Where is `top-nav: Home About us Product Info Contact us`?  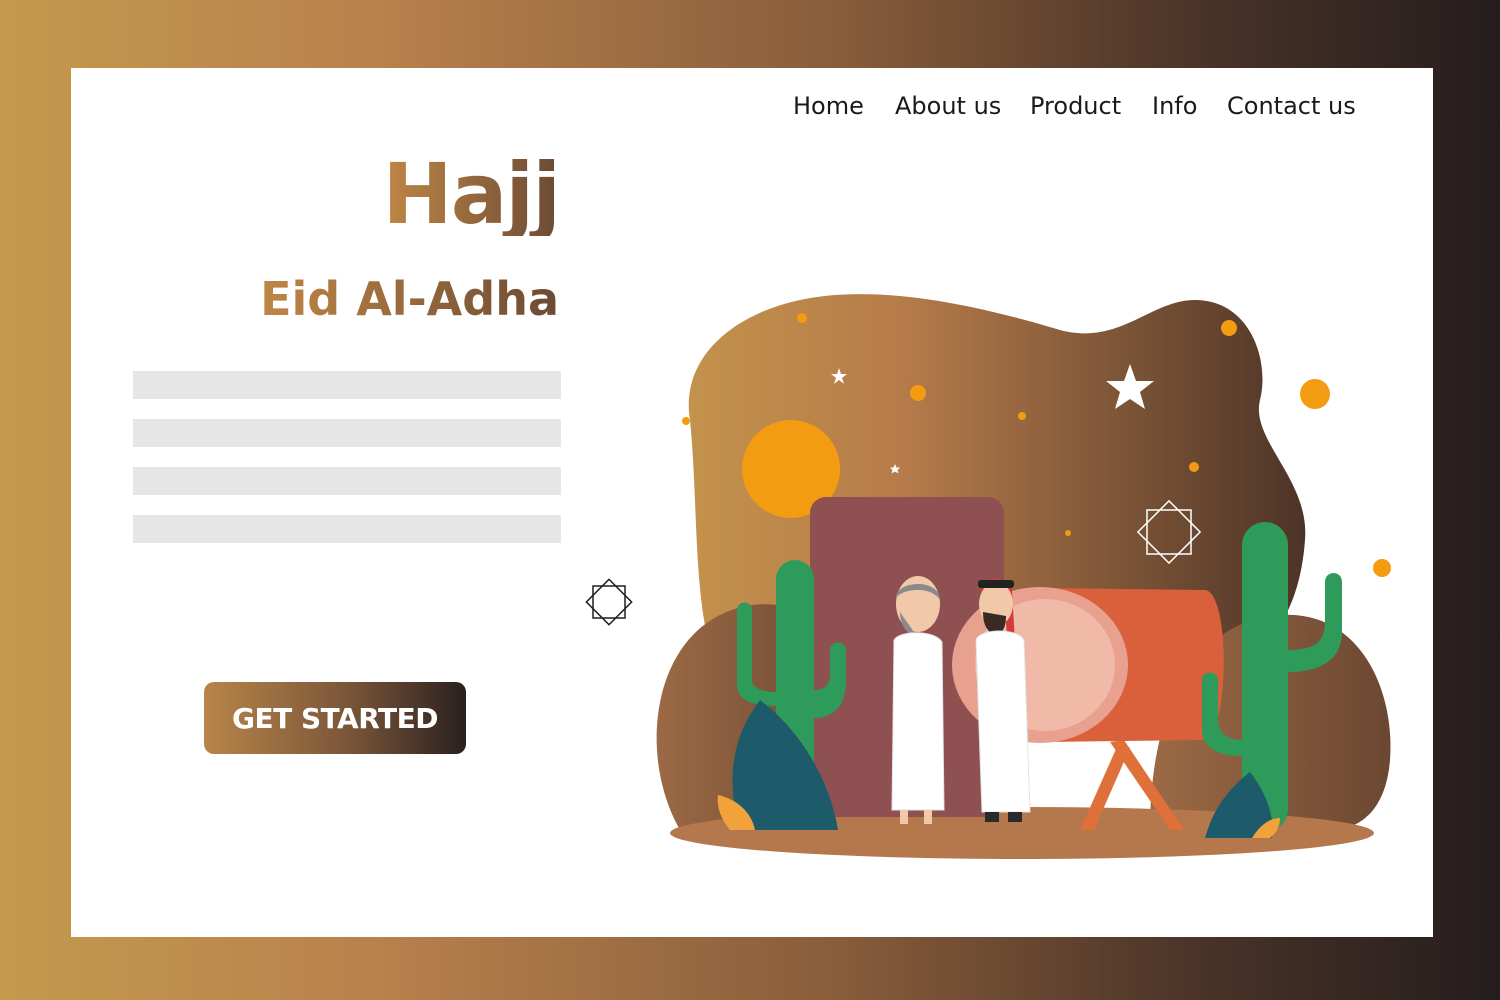 top-nav: Home About us Product Info Contact us is located at coordinates (750, 112).